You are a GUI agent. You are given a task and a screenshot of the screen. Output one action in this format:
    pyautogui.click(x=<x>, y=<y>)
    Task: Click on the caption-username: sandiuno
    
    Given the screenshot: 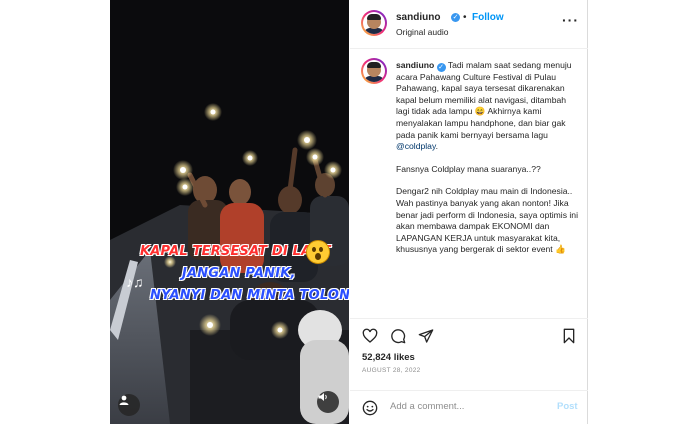 What is the action you would take?
    pyautogui.click(x=415, y=65)
    